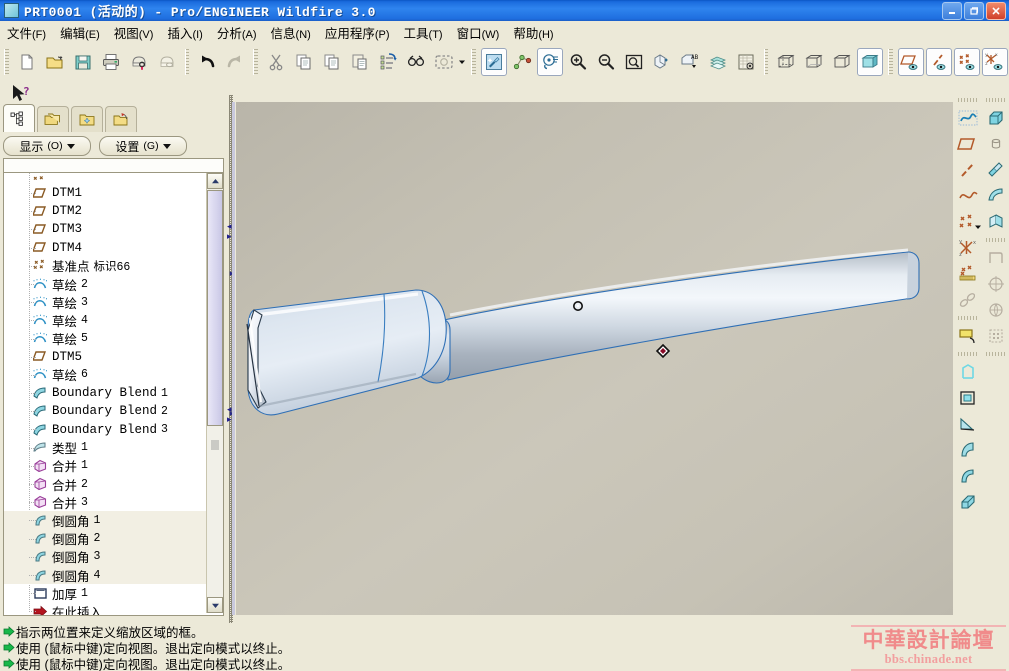 Image resolution: width=1009 pixels, height=671 pixels. What do you see at coordinates (143, 146) in the screenshot?
I see `settings-menu-button: 设置 (G)` at bounding box center [143, 146].